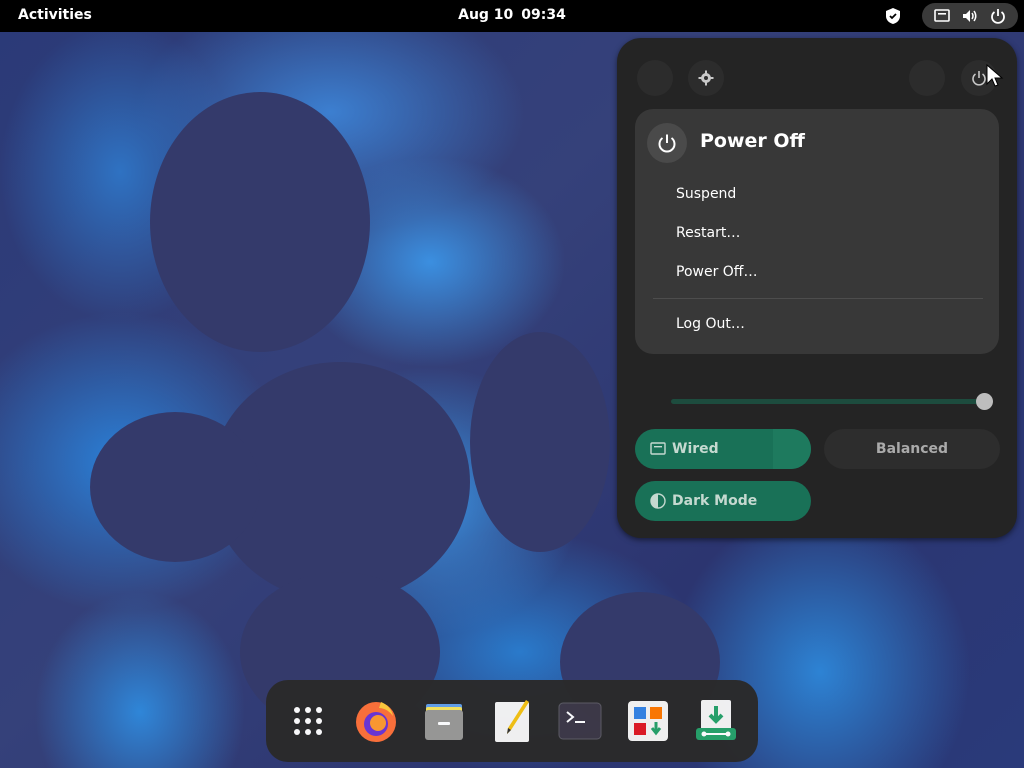  I want to click on software-icon, so click(648, 721).